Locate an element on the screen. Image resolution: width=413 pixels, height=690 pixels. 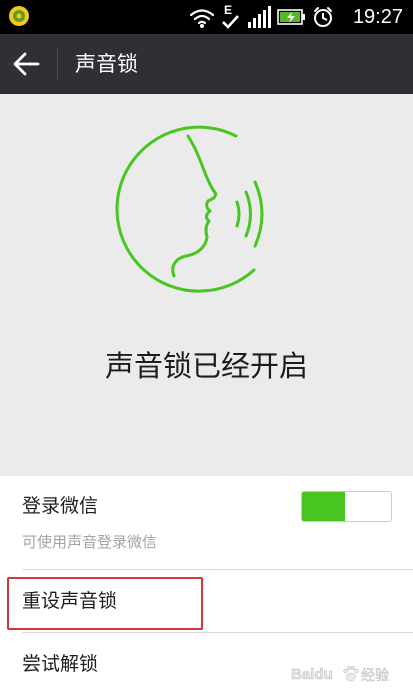
voice-face-icon is located at coordinates (189, 209).